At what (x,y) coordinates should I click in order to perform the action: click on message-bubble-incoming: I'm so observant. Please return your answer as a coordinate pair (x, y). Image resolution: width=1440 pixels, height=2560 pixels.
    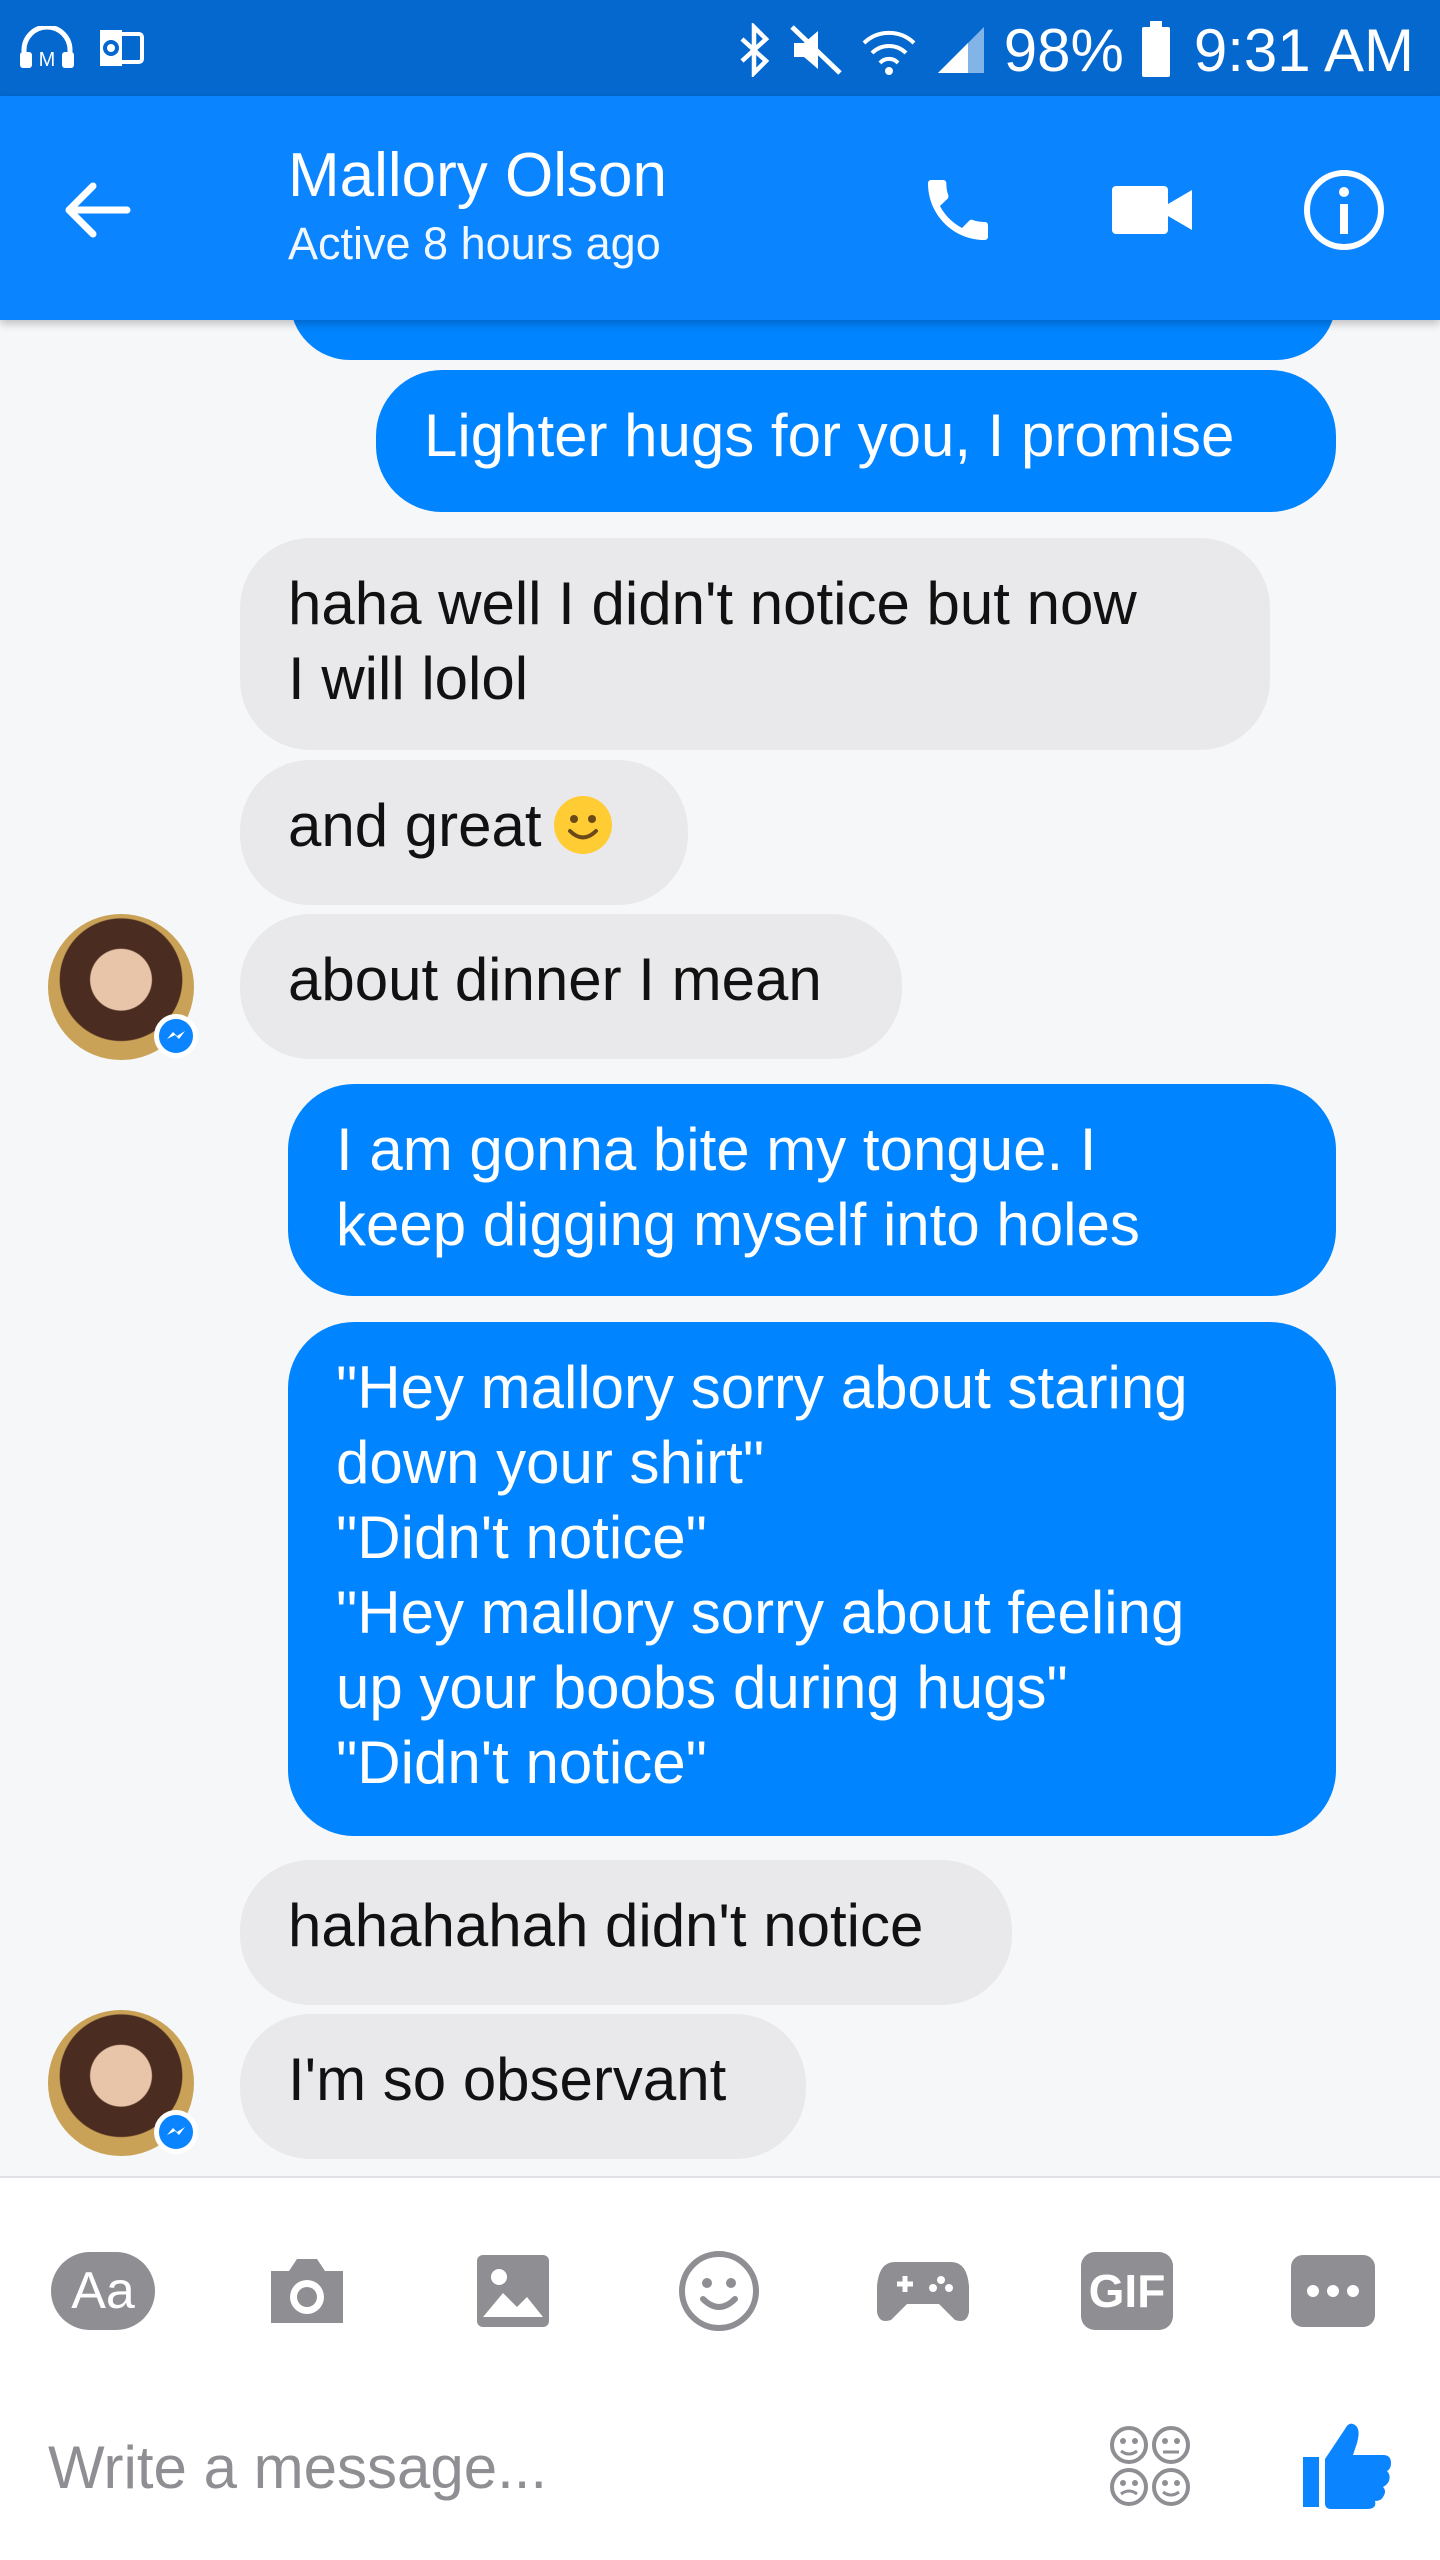
    Looking at the image, I should click on (523, 2086).